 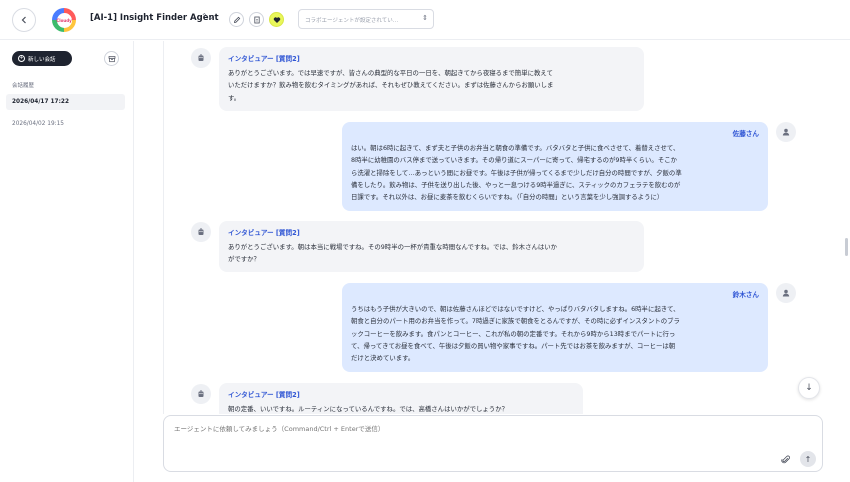 I want to click on attach-button, so click(x=786, y=460).